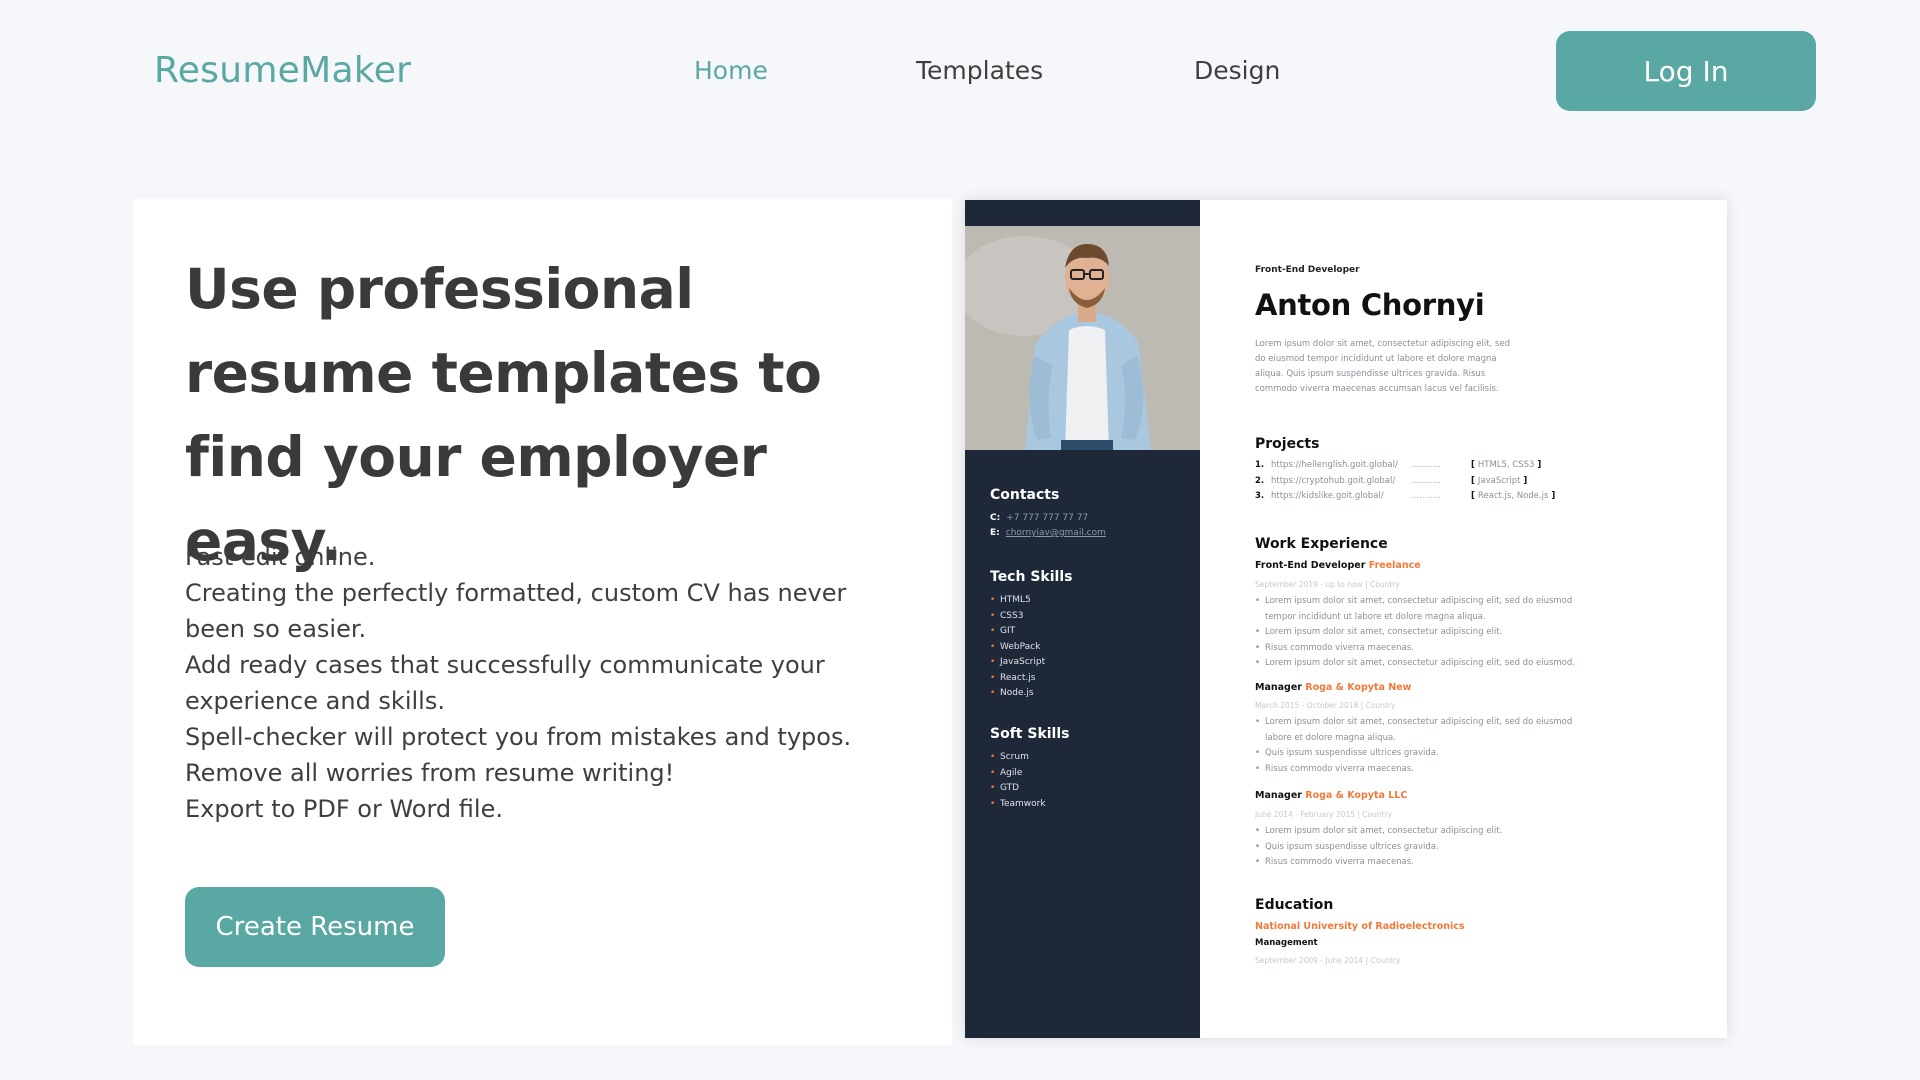 This screenshot has width=1920, height=1080. I want to click on job-dates: March 2015 - October 2018 | Country, so click(1325, 705).